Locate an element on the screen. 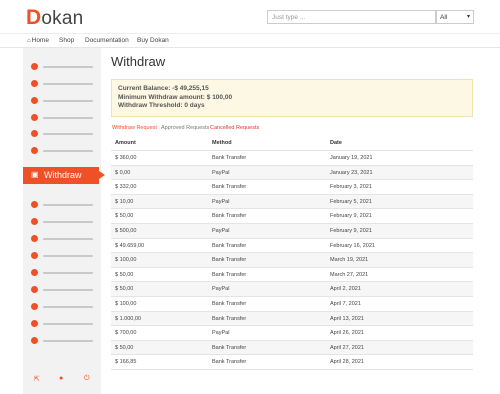 The width and height of the screenshot is (500, 394). cell-amount: $ 1.000,00 is located at coordinates (128, 318).